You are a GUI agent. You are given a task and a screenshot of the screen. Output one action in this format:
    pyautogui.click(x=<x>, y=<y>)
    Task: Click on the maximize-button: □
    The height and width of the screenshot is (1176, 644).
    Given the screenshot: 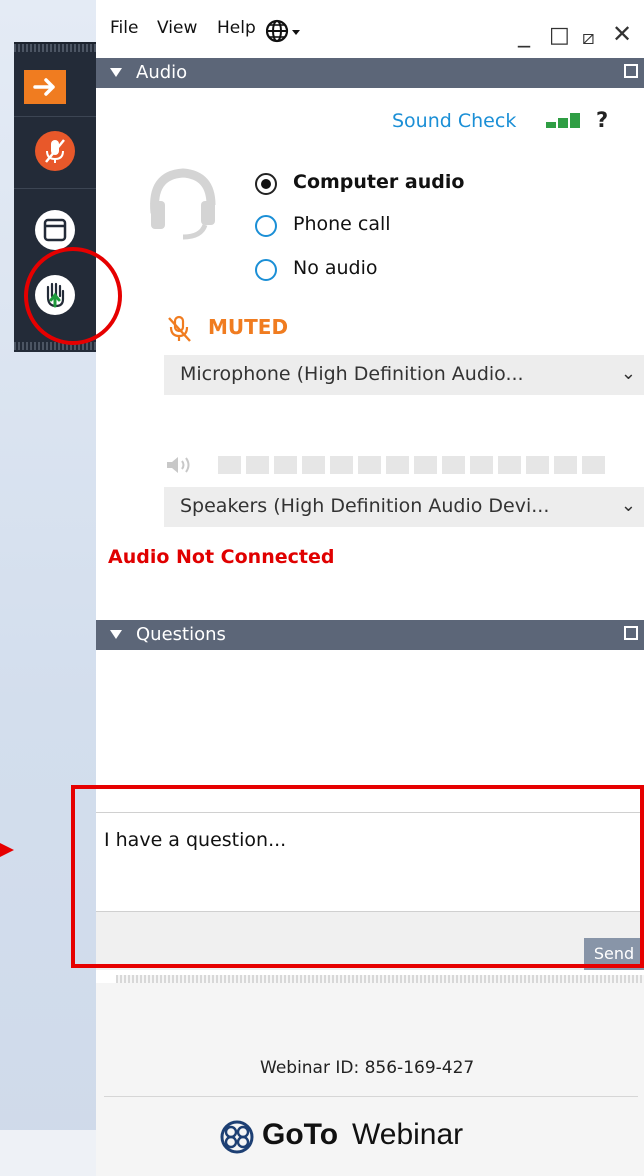 What is the action you would take?
    pyautogui.click(x=559, y=36)
    